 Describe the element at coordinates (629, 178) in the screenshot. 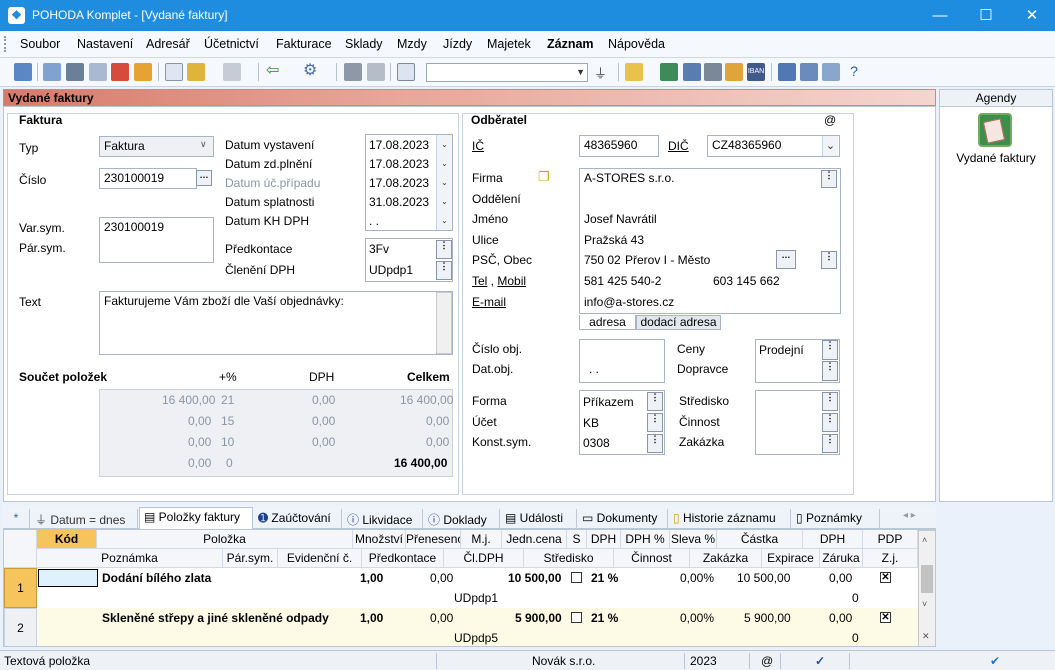

I see `firma-value: A-STORES s.r.o.` at that location.